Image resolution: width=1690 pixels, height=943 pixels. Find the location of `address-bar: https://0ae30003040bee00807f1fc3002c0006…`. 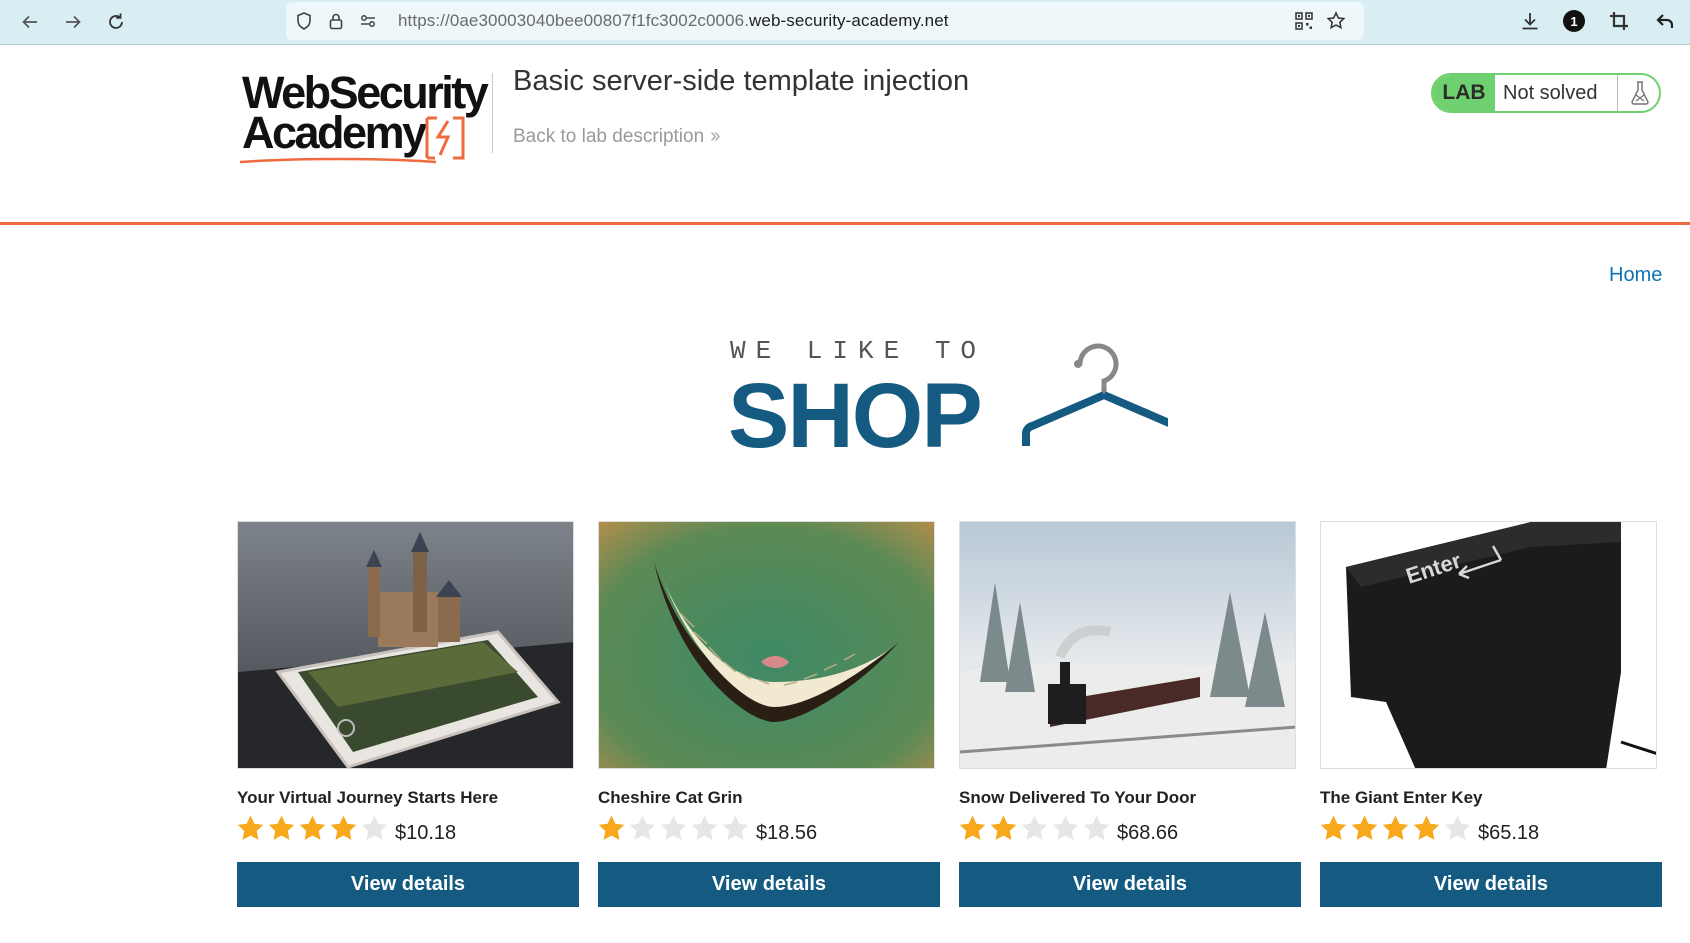

address-bar: https://0ae30003040bee00807f1fc3002c0006… is located at coordinates (825, 21).